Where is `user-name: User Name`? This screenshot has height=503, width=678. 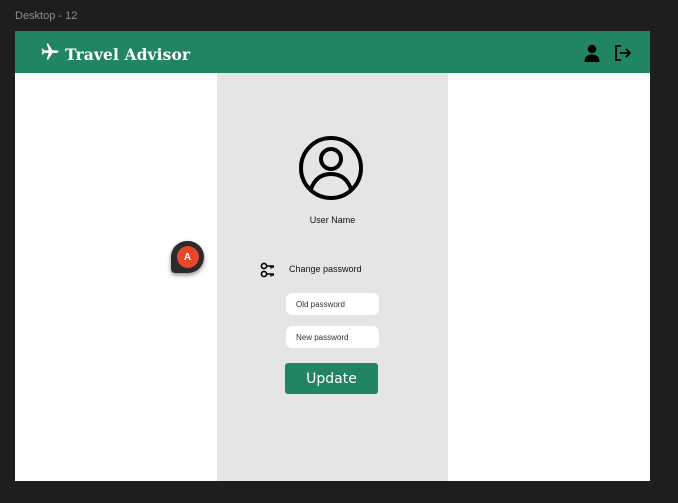
user-name: User Name is located at coordinates (332, 220).